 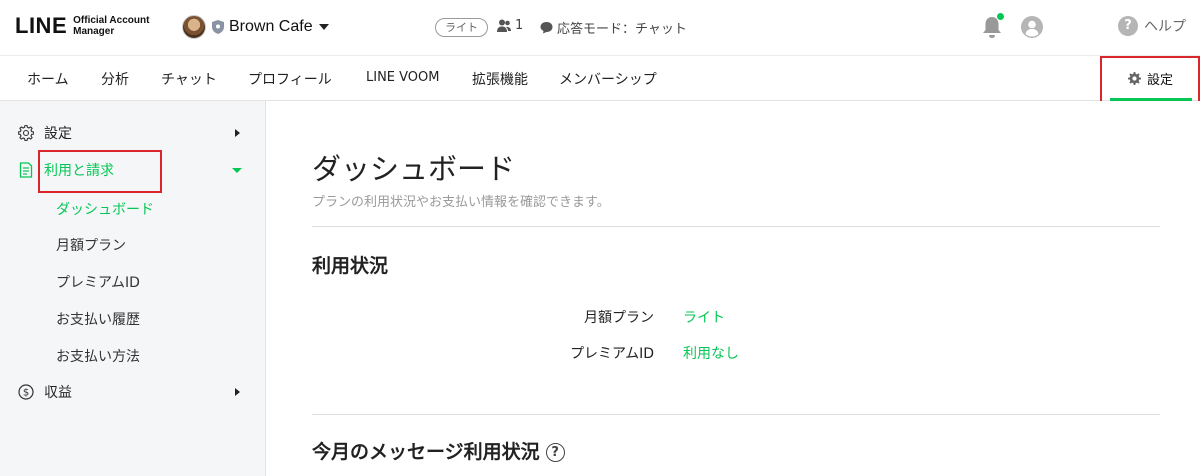 What do you see at coordinates (414, 169) in the screenshot?
I see `page-title: ダッシュボード` at bounding box center [414, 169].